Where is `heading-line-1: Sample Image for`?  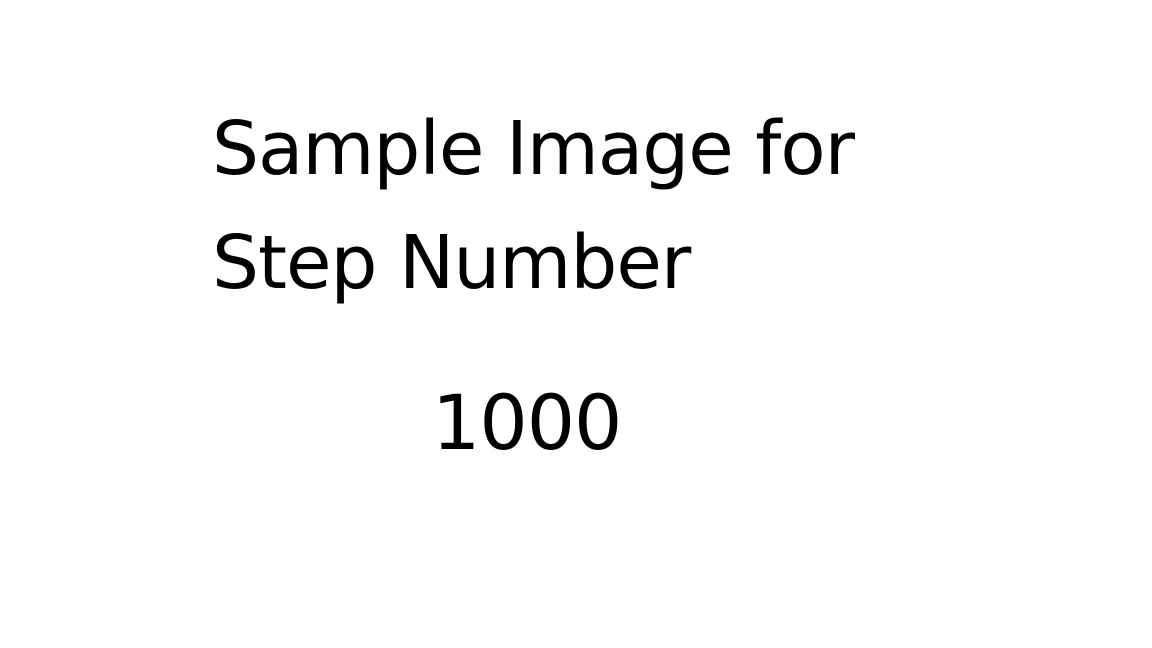
heading-line-1: Sample Image for is located at coordinates (533, 149).